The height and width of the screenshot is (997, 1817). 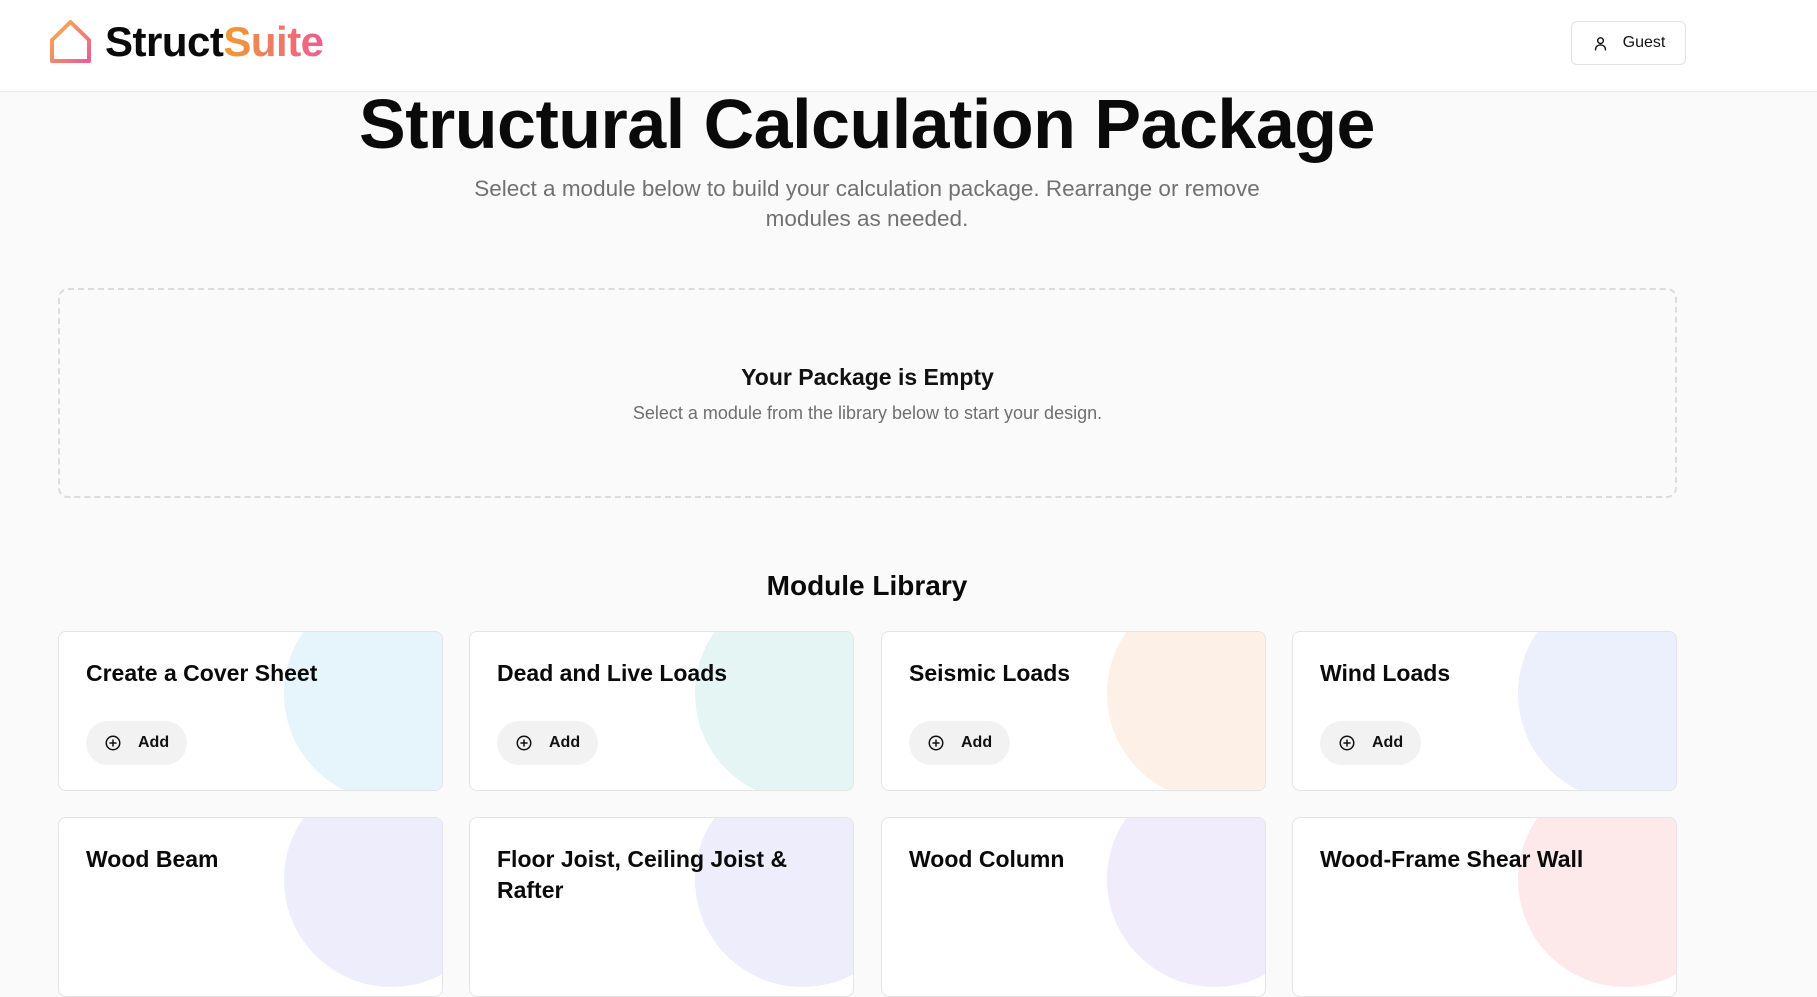 What do you see at coordinates (1600, 43) in the screenshot?
I see `user-icon` at bounding box center [1600, 43].